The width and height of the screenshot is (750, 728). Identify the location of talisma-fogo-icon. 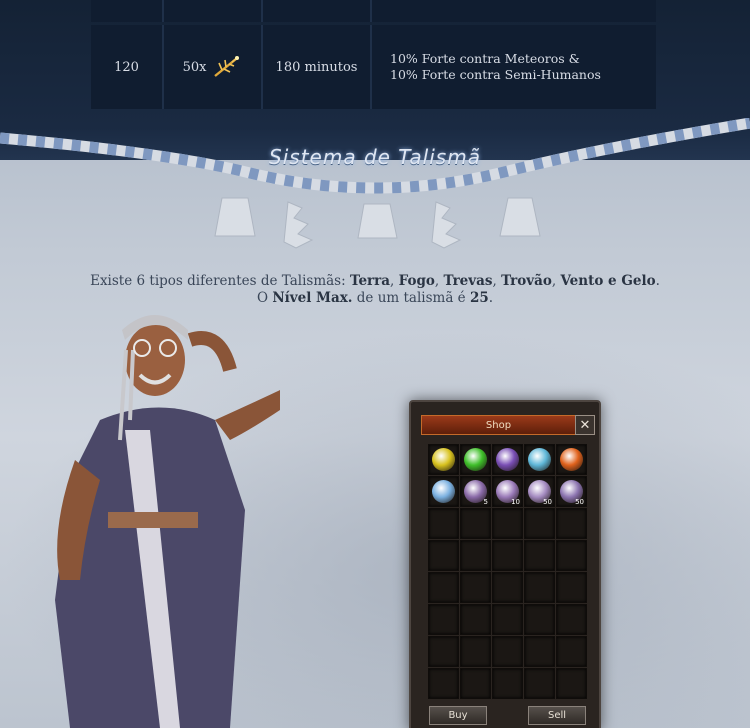
(571, 459).